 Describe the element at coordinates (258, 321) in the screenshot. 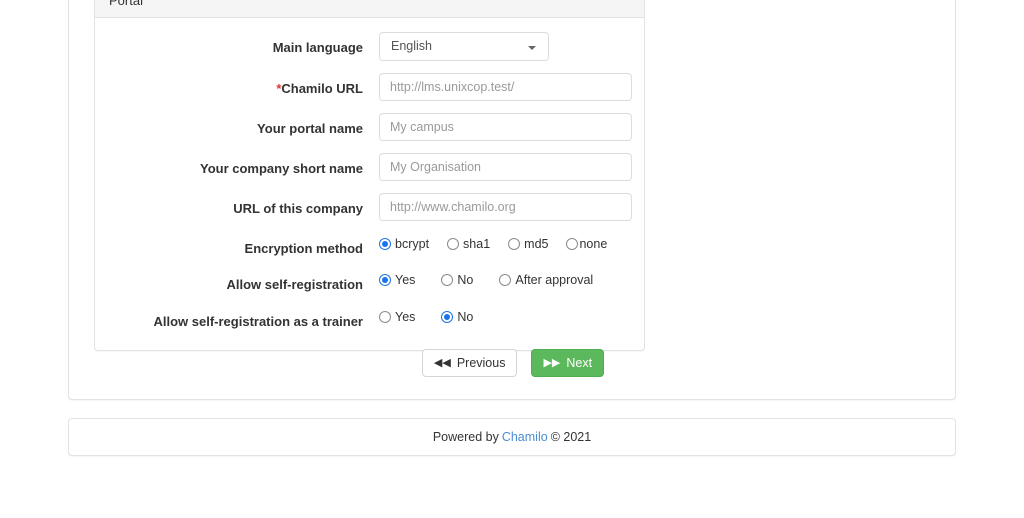

I see `label-text: Allow self-registration as a trainer` at that location.